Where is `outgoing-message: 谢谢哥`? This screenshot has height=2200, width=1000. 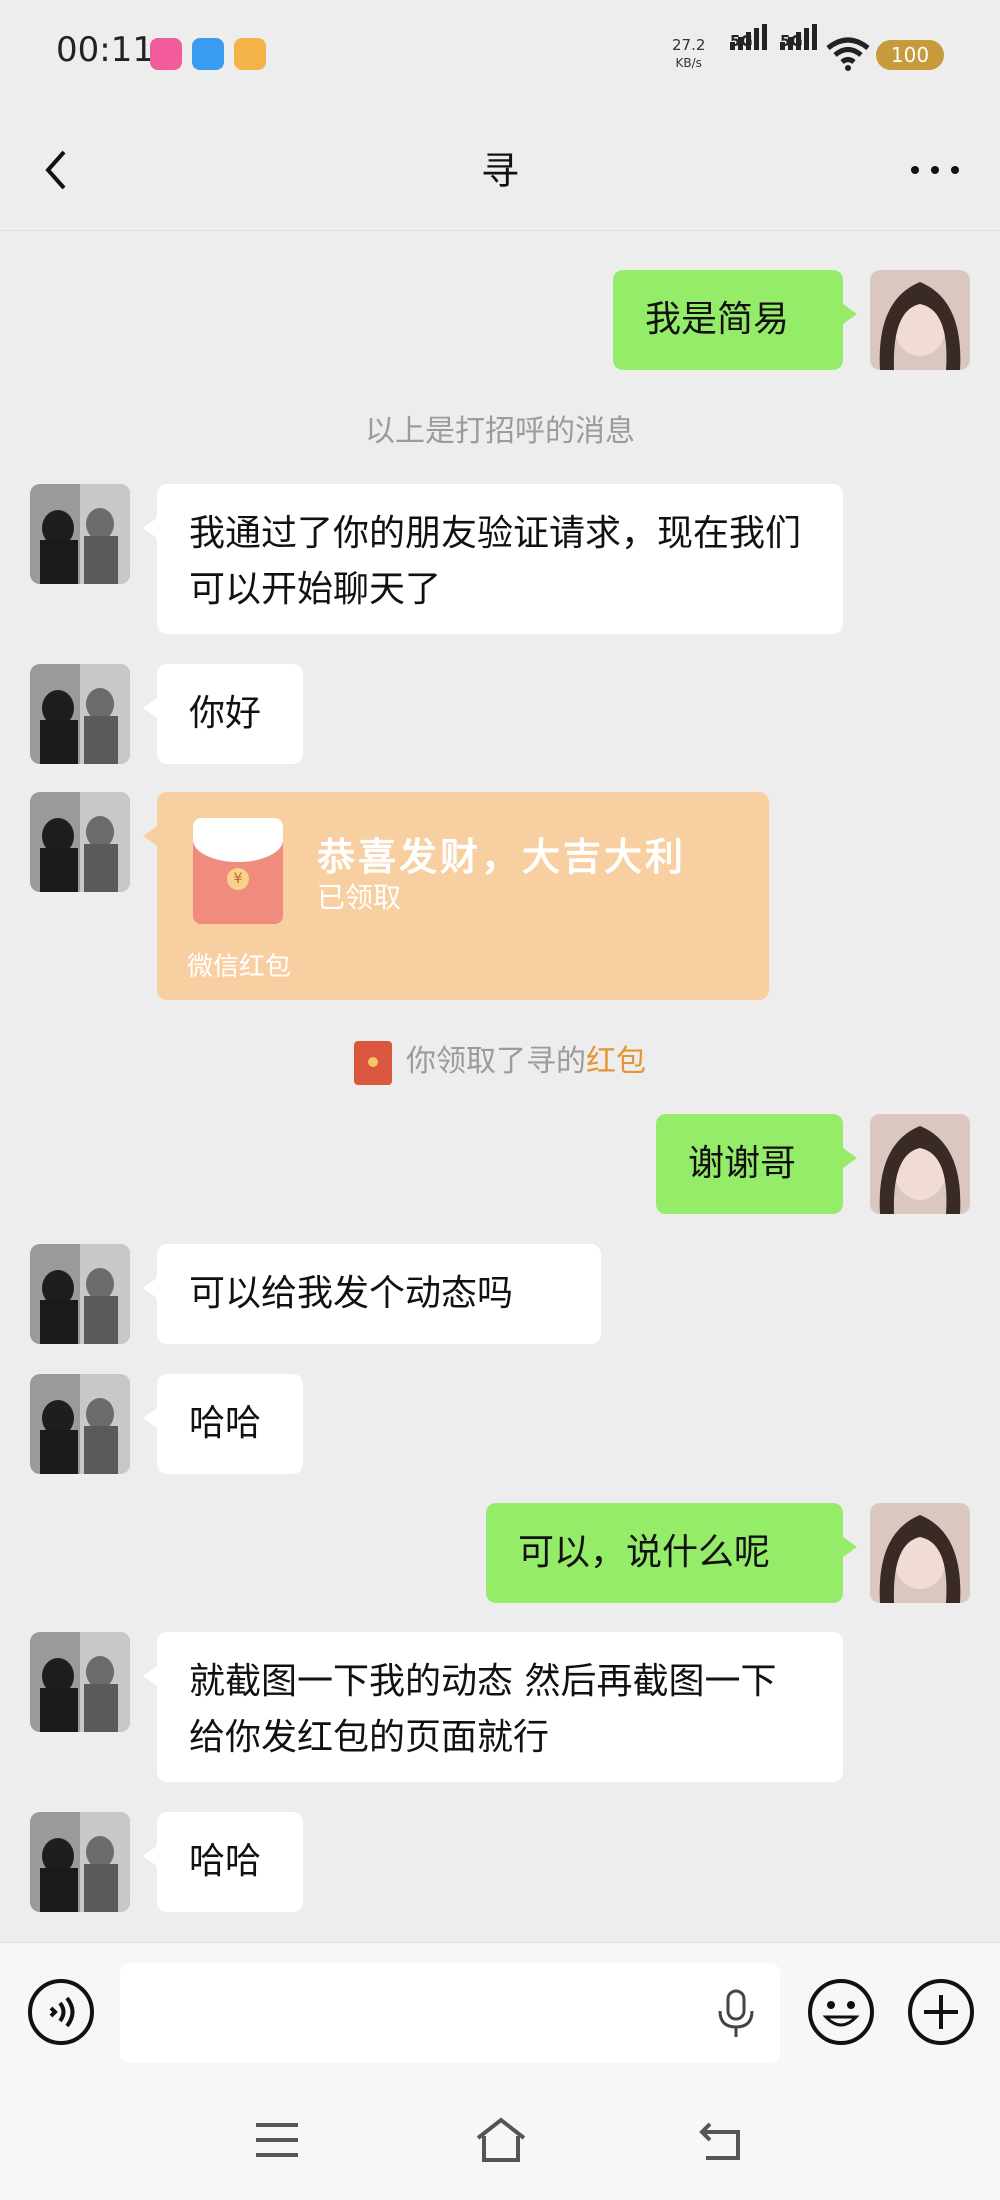
outgoing-message: 谢谢哥 is located at coordinates (756, 1164).